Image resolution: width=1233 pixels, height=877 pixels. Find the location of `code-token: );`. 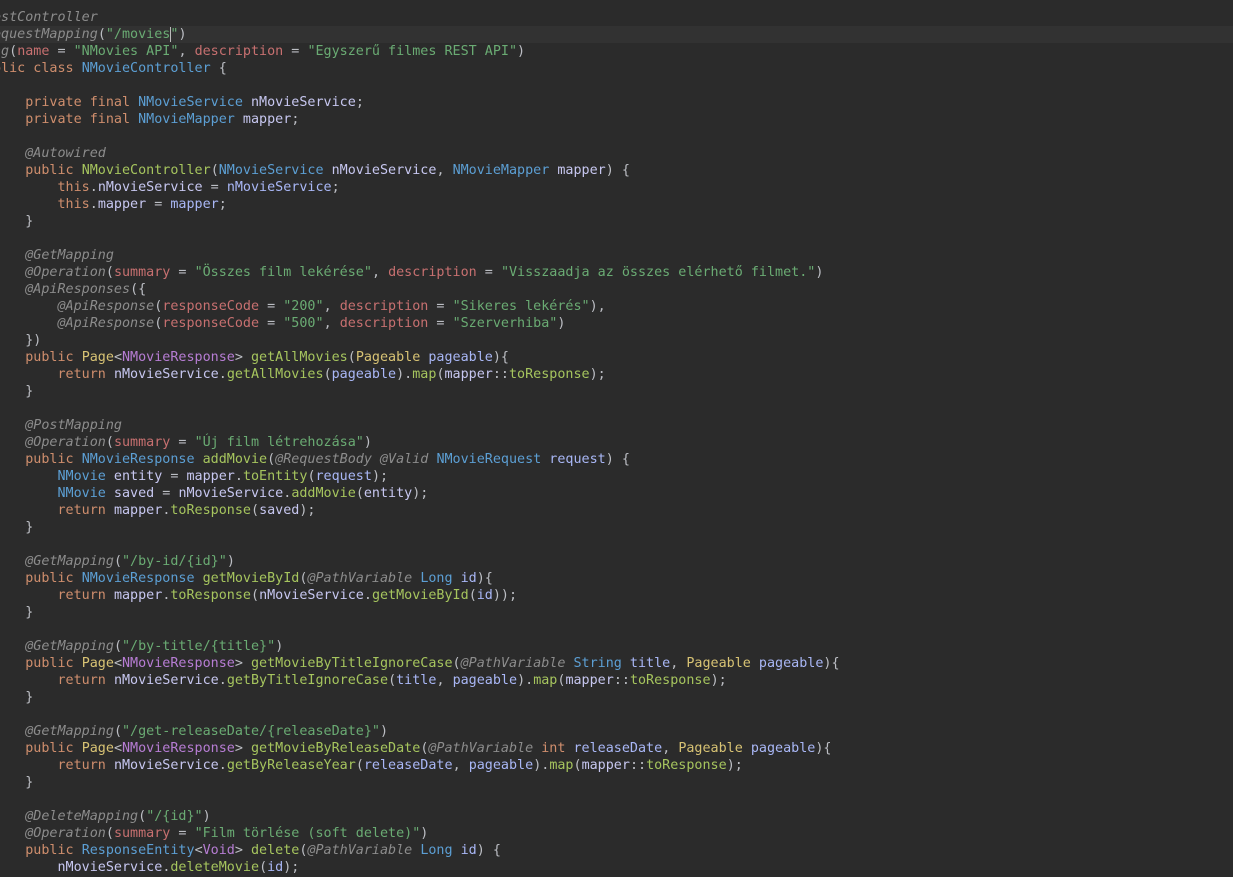

code-token: ); is located at coordinates (307, 510).